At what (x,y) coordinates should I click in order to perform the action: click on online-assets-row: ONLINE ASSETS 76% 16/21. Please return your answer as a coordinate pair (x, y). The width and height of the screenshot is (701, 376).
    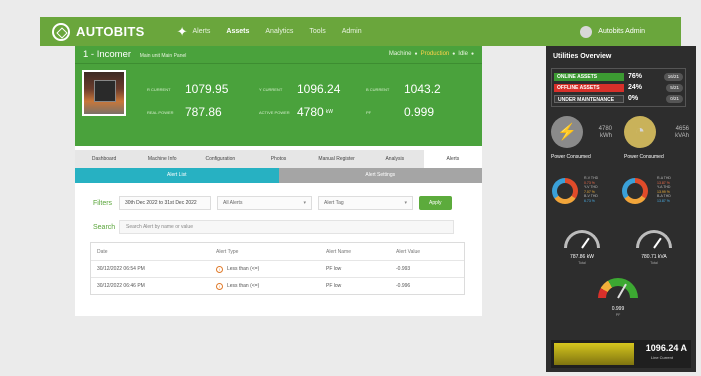
    Looking at the image, I should click on (618, 76).